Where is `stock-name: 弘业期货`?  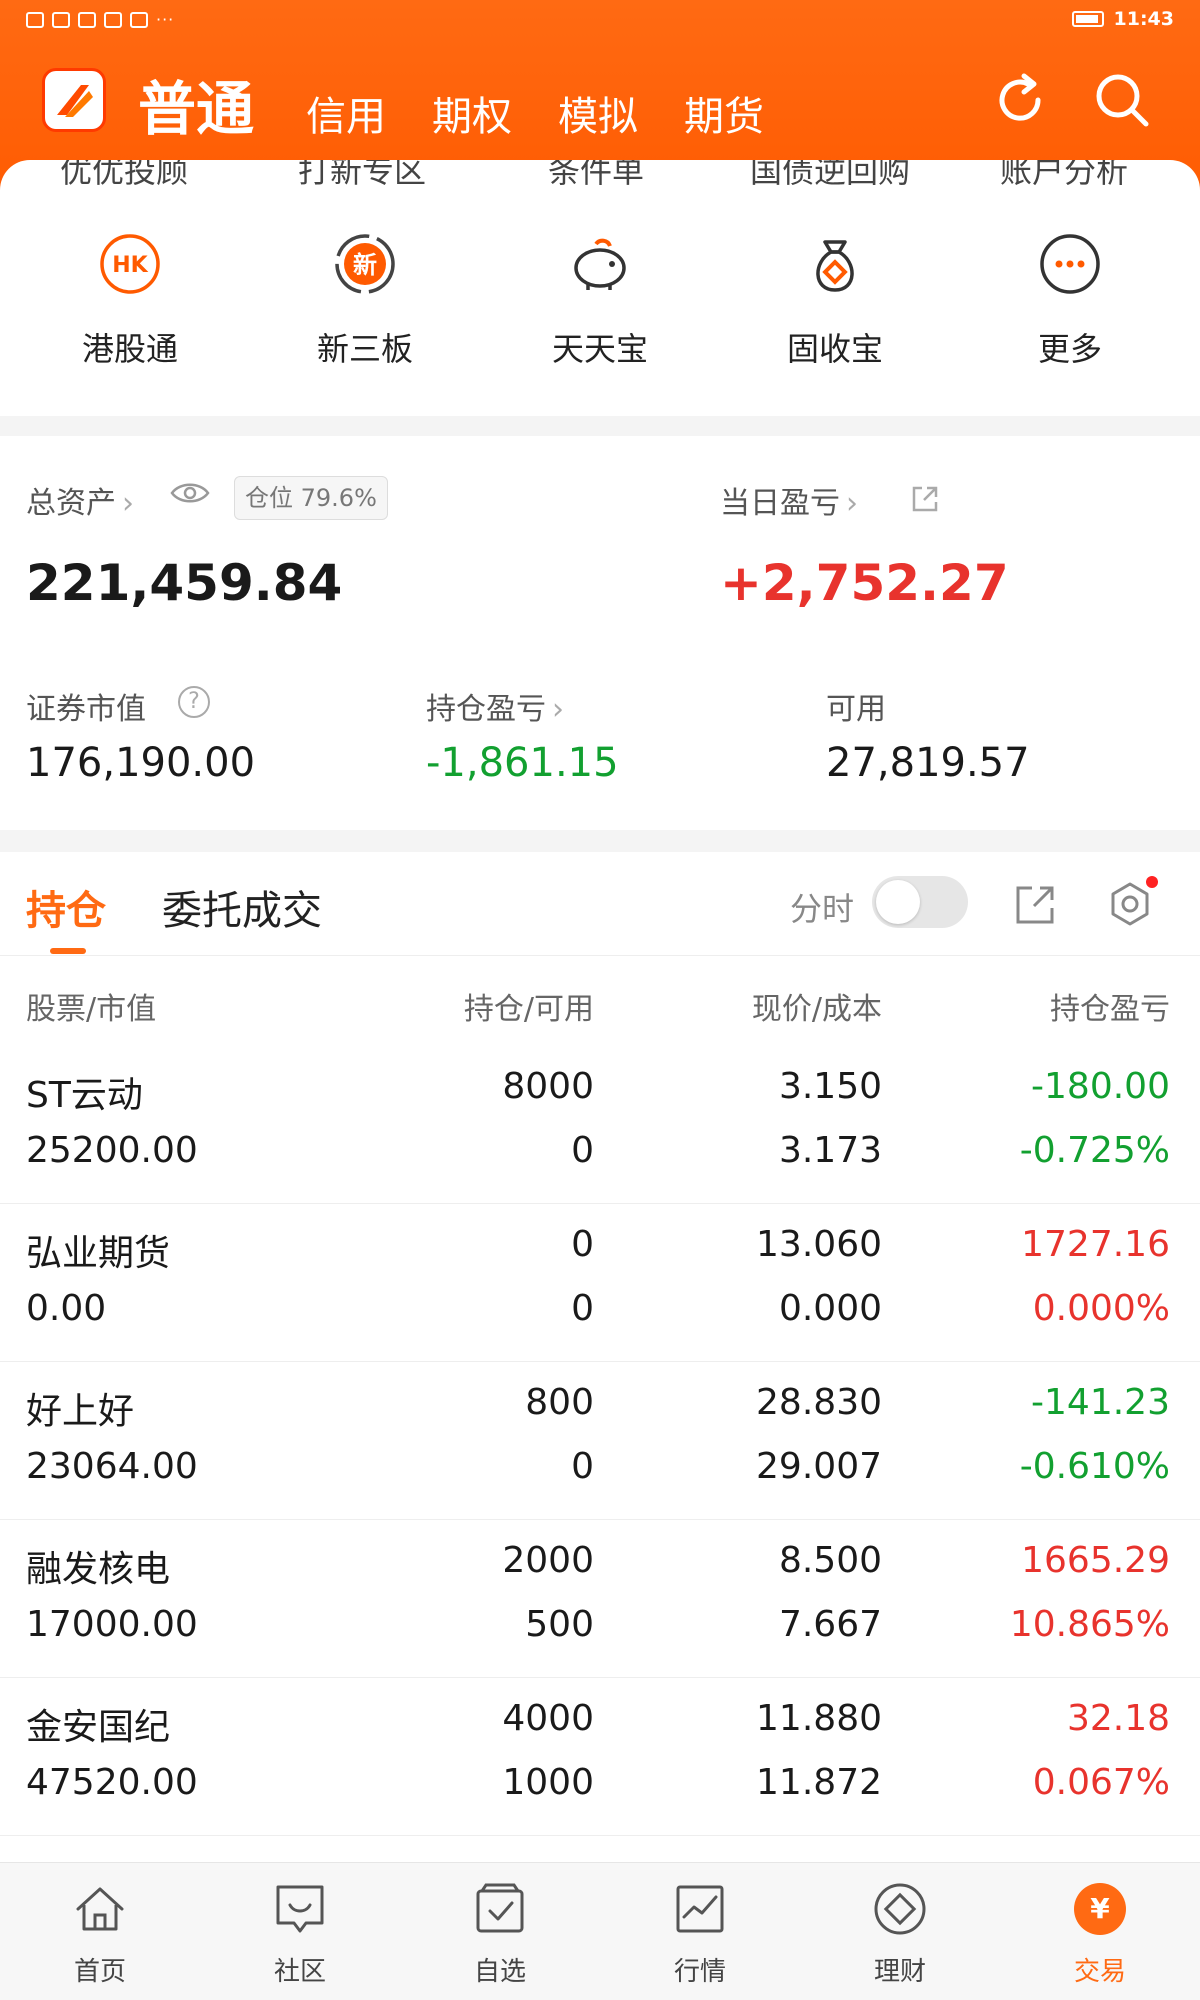
stock-name: 弘业期货 is located at coordinates (98, 1253).